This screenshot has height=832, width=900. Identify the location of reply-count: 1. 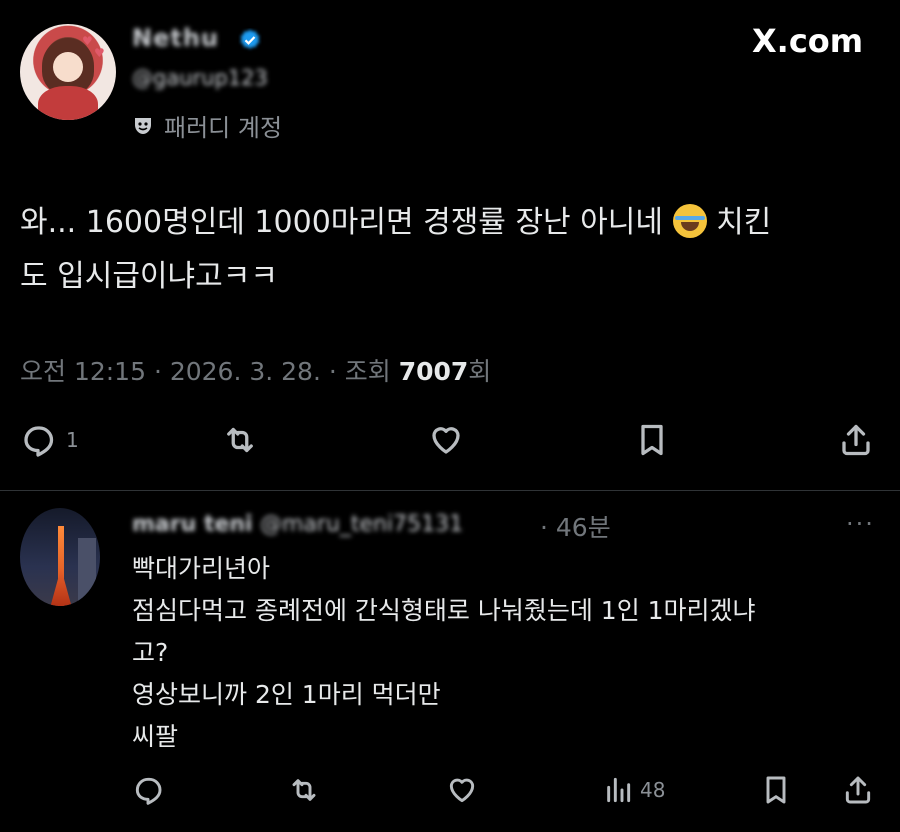
(72, 440).